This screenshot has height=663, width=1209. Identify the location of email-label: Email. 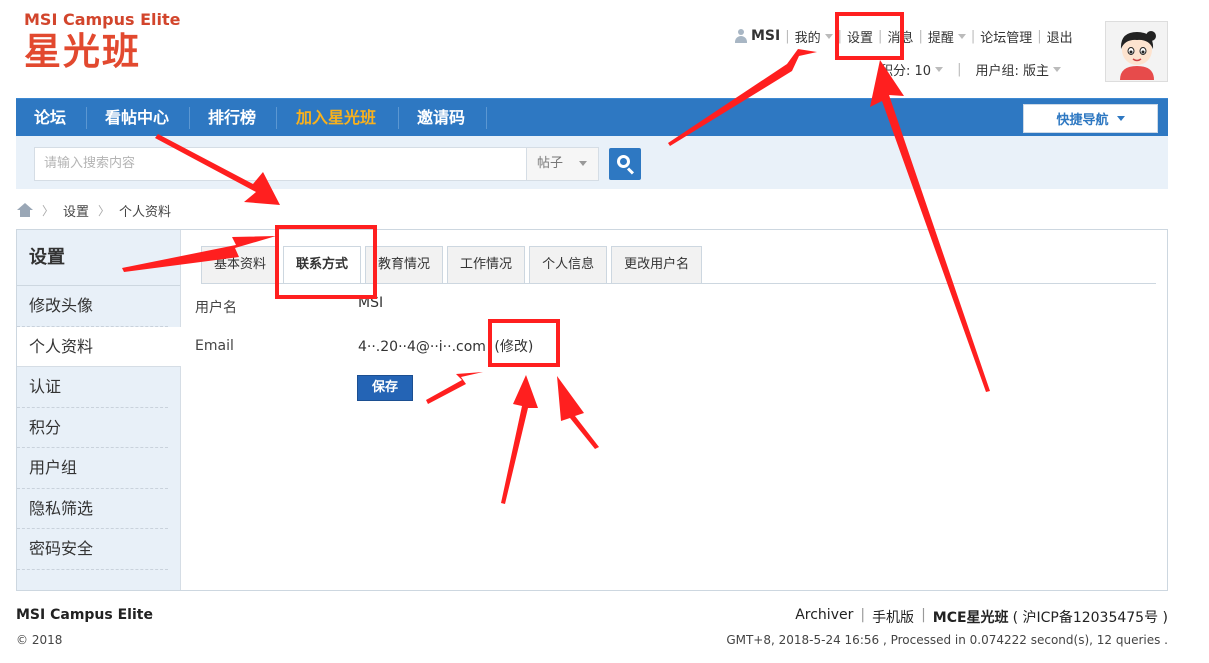
(214, 346).